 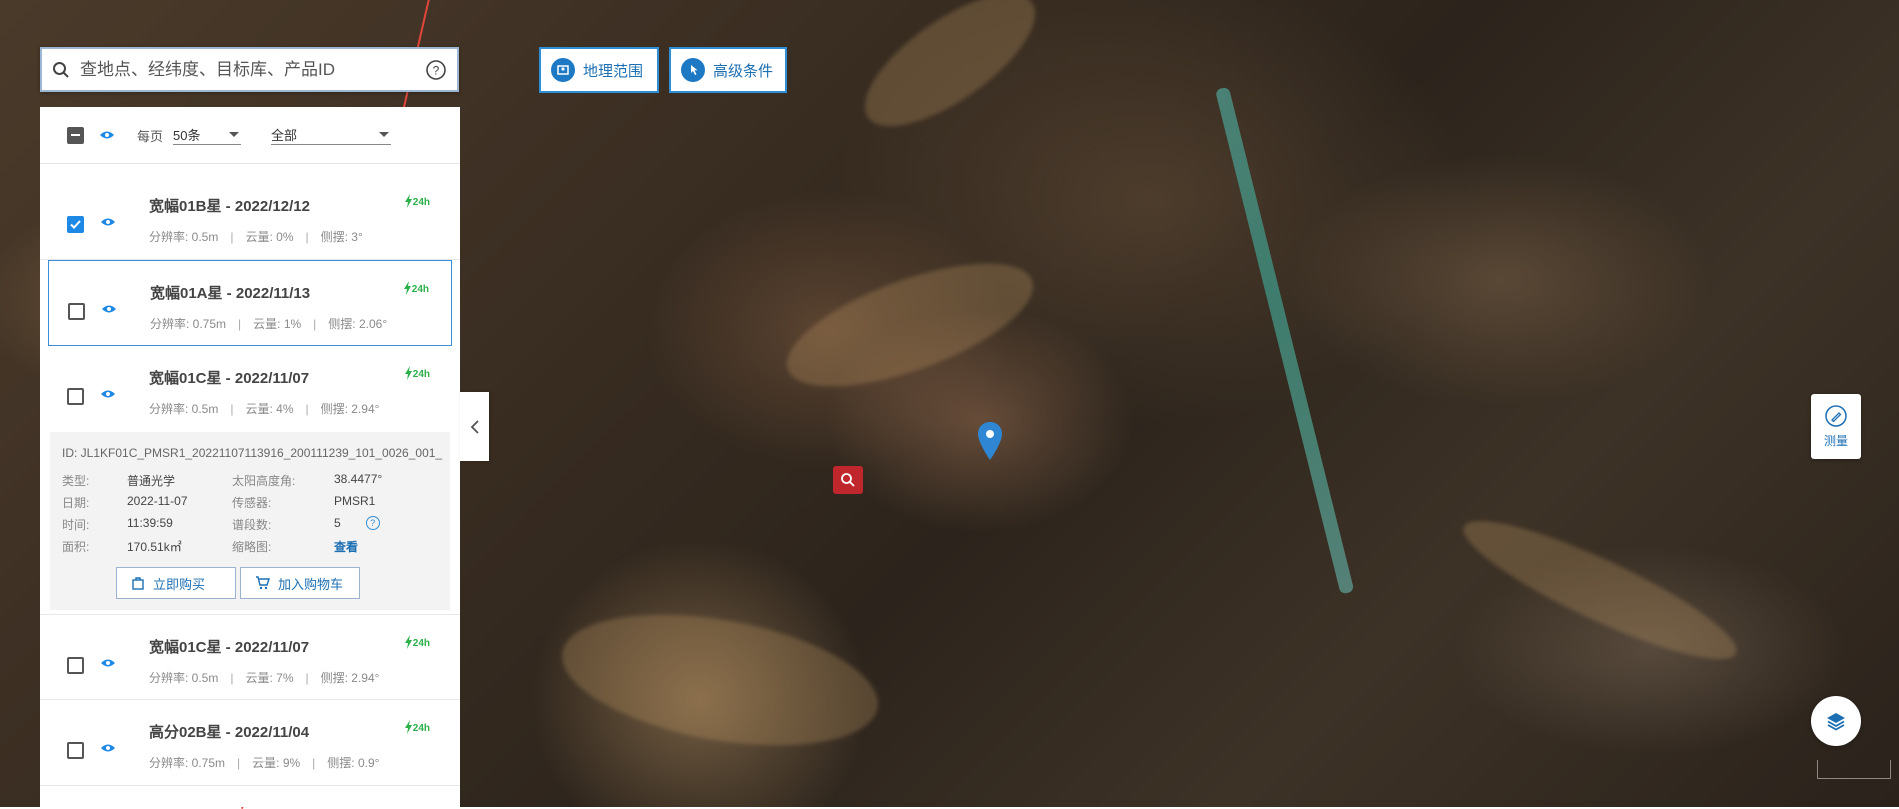 What do you see at coordinates (269, 409) in the screenshot?
I see `cloud-text: 云量: 4%` at bounding box center [269, 409].